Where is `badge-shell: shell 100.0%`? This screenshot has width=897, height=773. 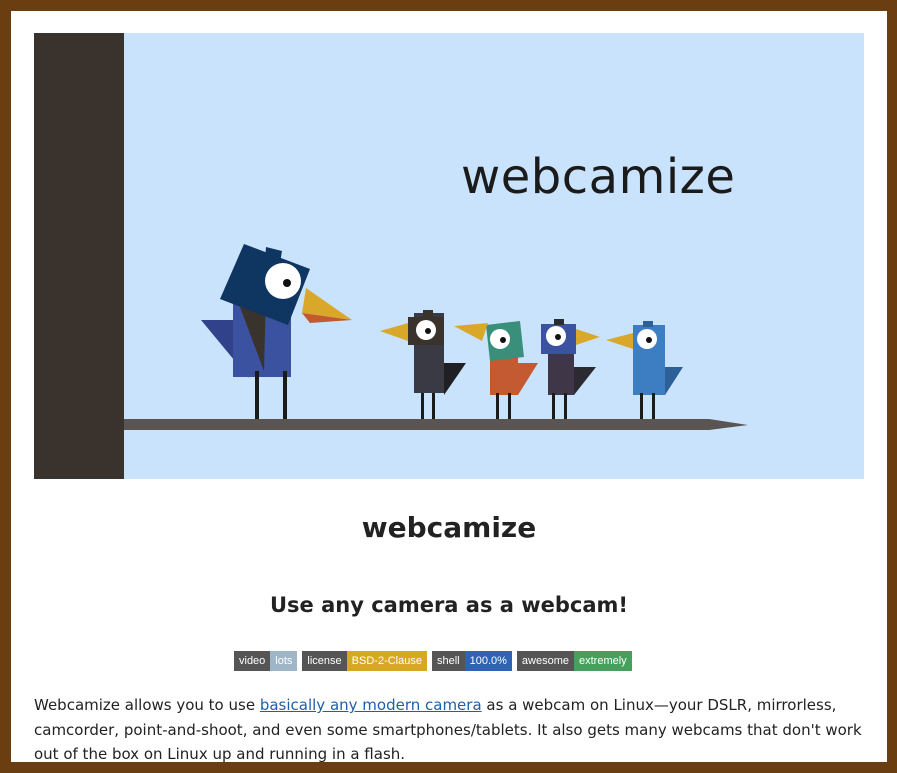 badge-shell: shell 100.0% is located at coordinates (471, 661).